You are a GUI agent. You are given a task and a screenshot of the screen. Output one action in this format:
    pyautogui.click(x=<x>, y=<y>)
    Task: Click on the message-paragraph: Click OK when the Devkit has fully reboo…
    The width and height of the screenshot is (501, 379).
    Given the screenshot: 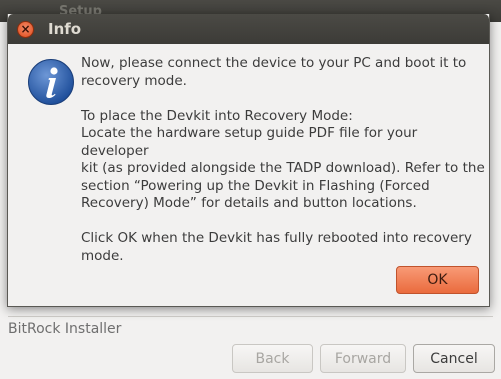 What is the action you would take?
    pyautogui.click(x=276, y=247)
    